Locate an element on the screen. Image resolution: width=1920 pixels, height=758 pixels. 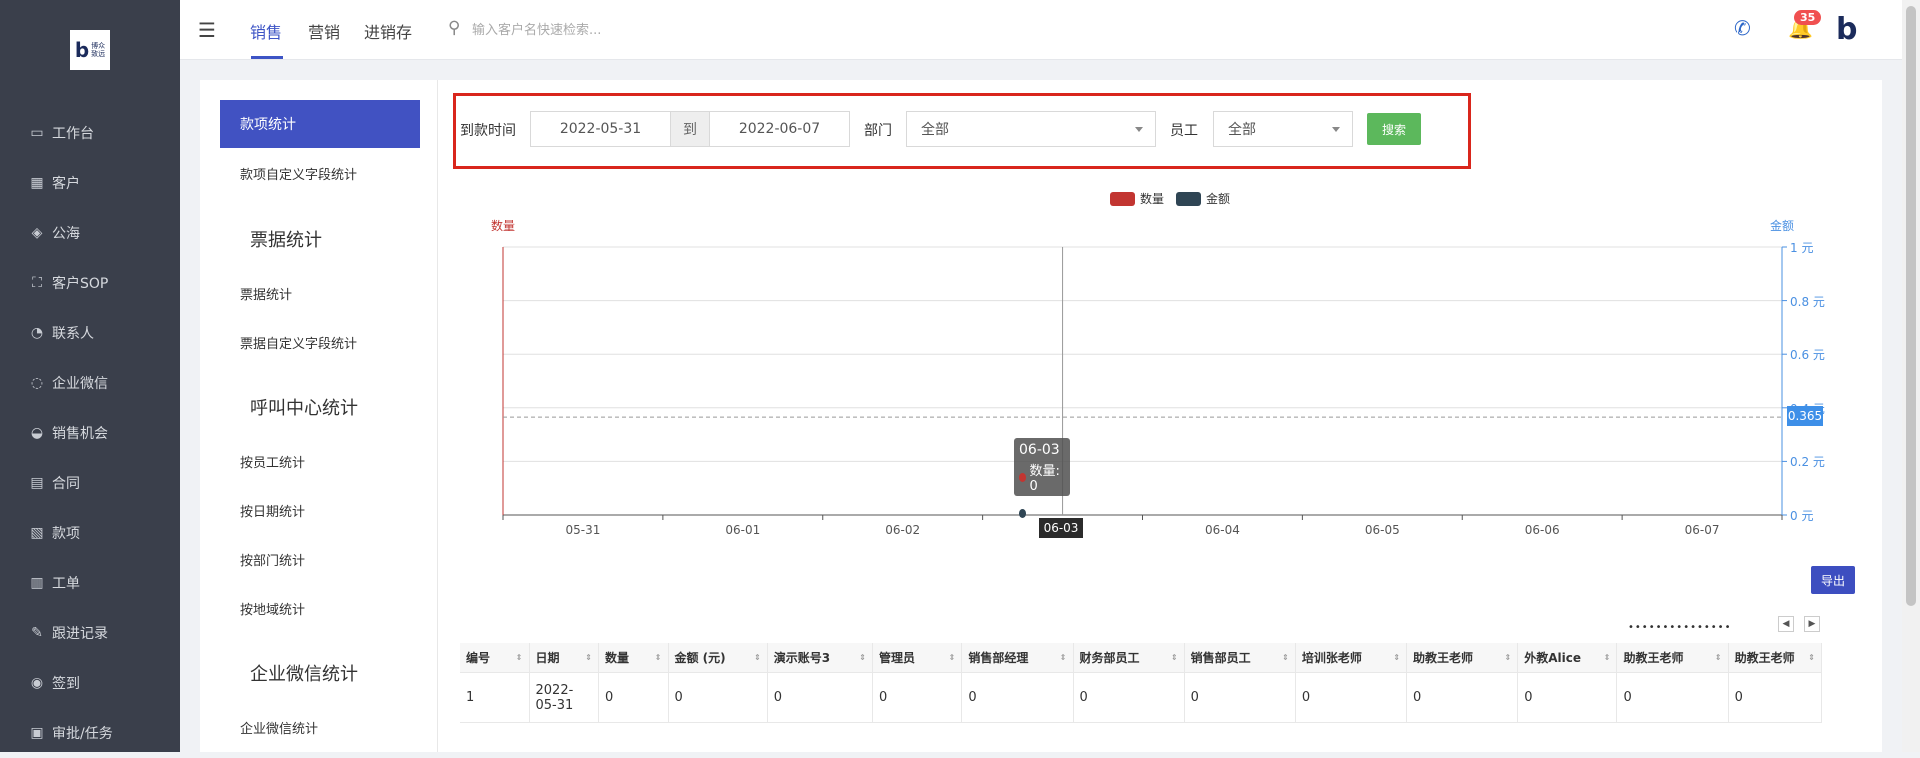
sidebar-item-2: ◈ 公海 is located at coordinates (90, 233).